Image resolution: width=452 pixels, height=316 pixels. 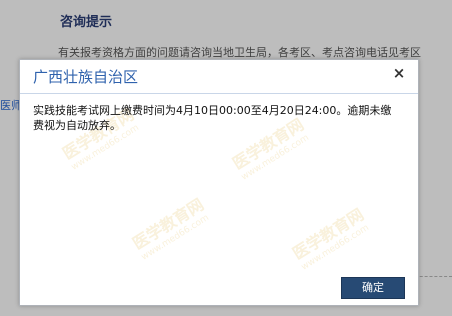 What do you see at coordinates (219, 93) in the screenshot?
I see `dialog-title-divider` at bounding box center [219, 93].